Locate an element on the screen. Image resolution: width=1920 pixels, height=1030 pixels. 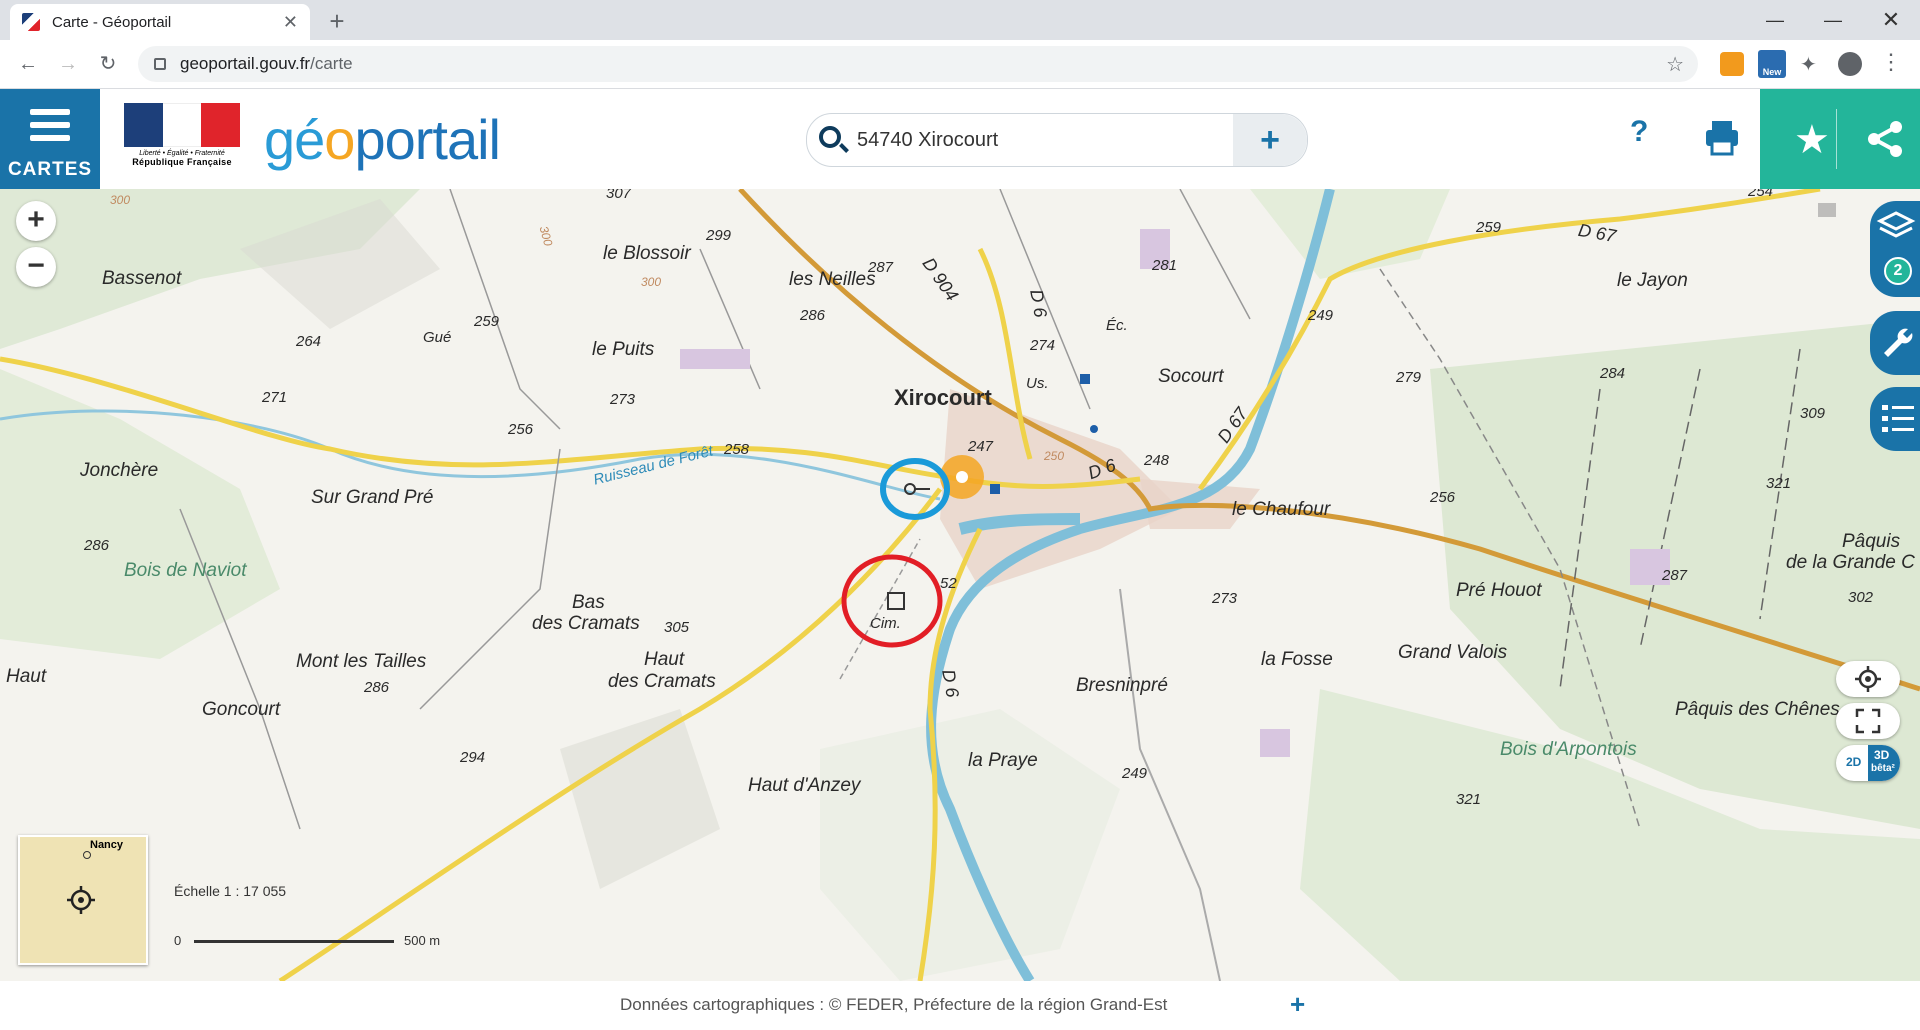
map-label: Us. is located at coordinates (1037, 383).